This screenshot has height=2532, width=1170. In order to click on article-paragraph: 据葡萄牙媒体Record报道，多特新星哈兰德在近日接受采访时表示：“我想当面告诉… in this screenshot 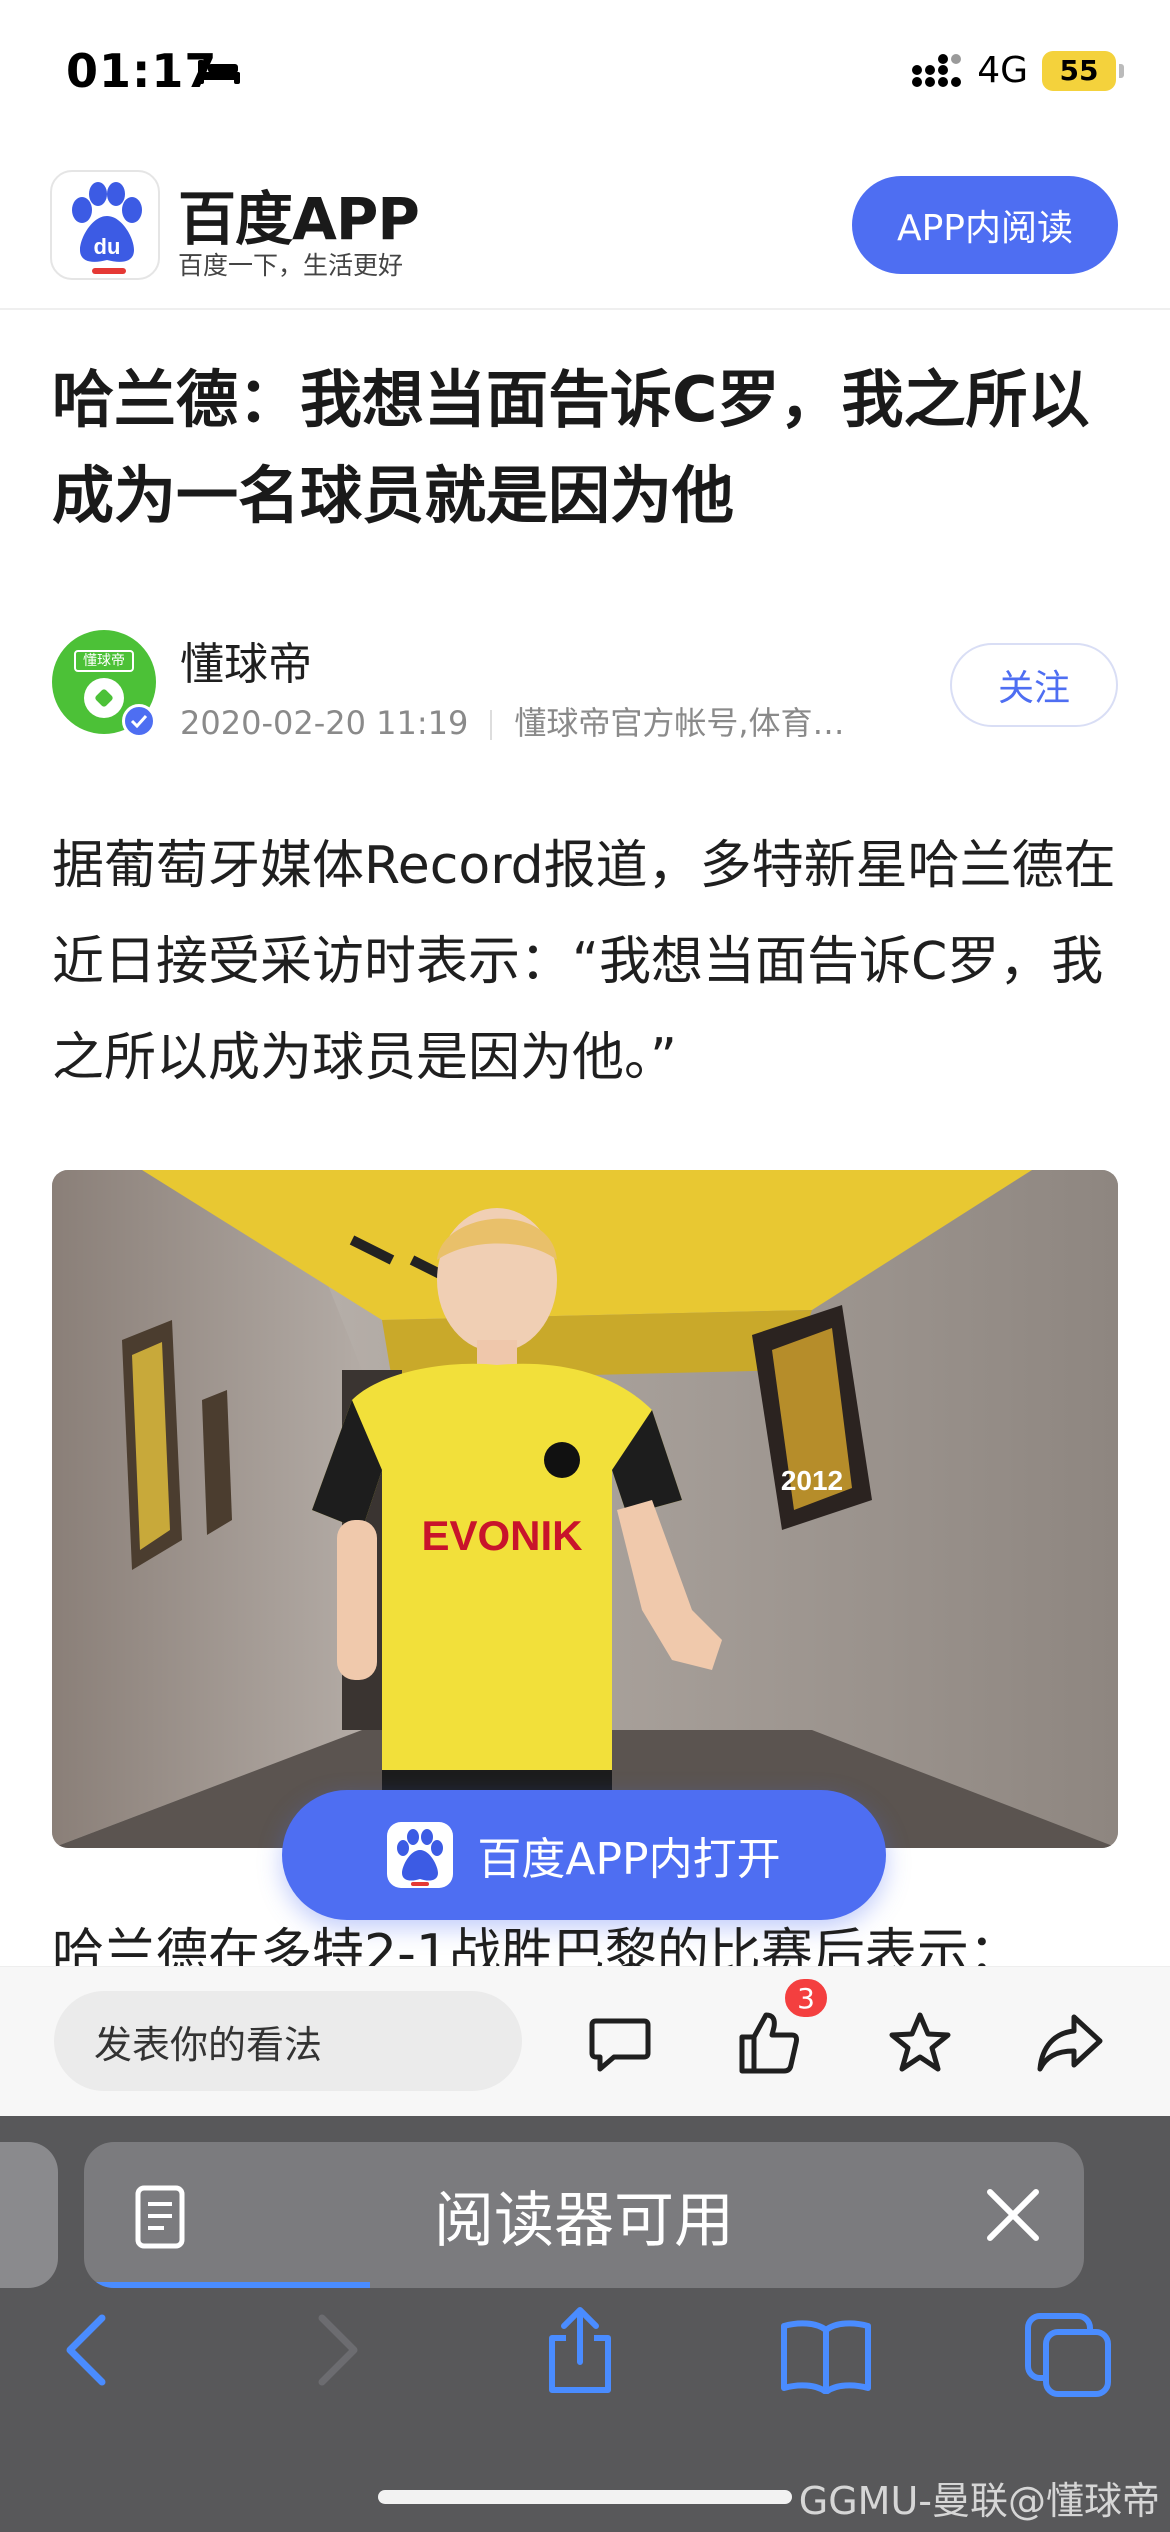, I will do `click(584, 962)`.